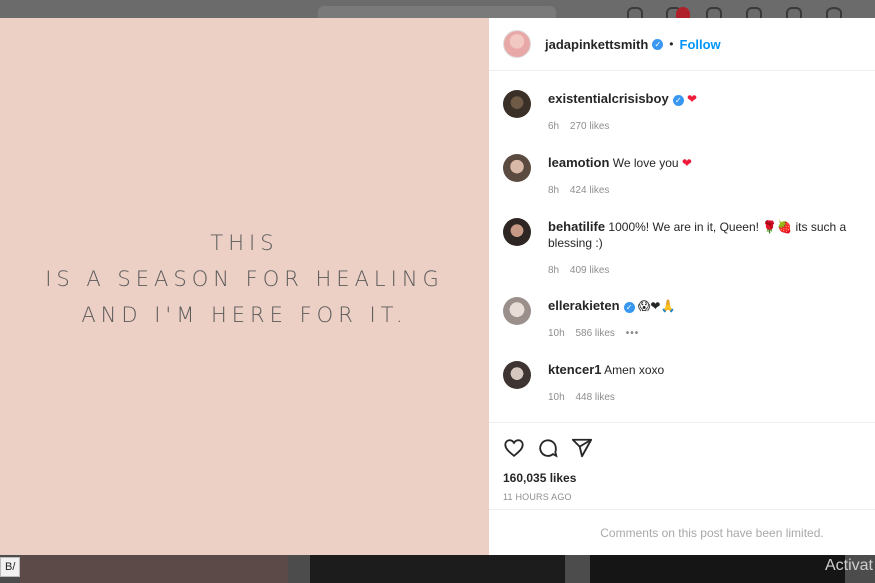  I want to click on quote-line-3: AND I'M HERE FOR IT., so click(244, 314).